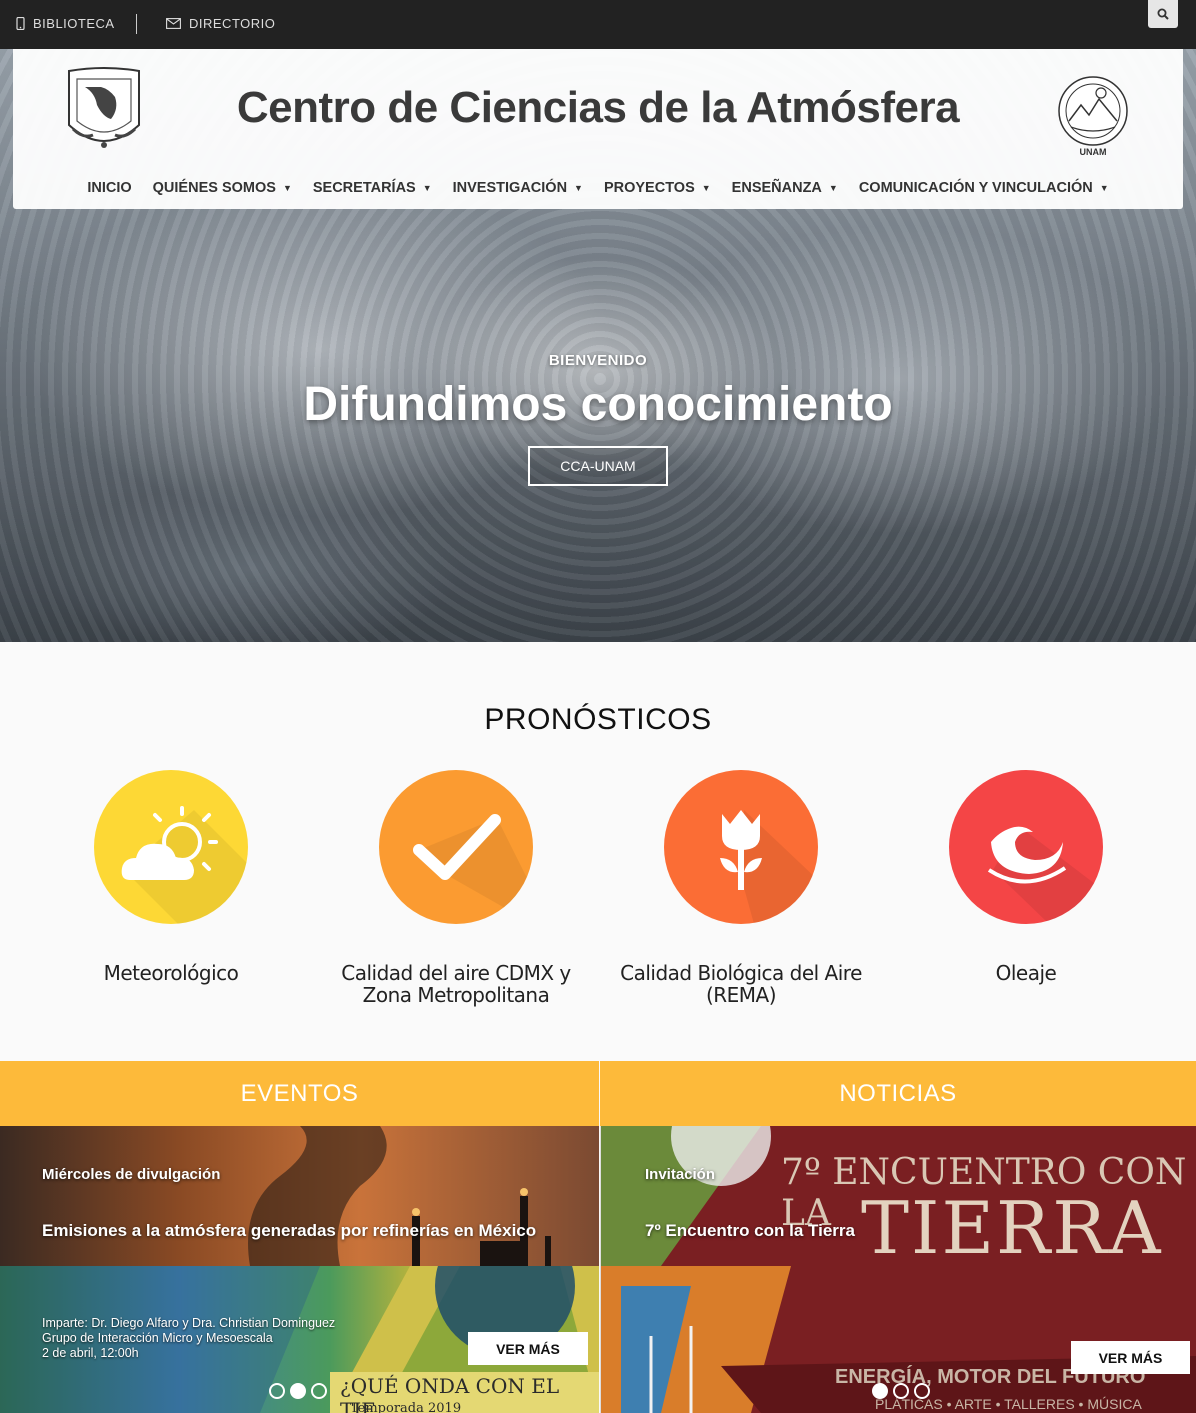  Describe the element at coordinates (776, 188) in the screenshot. I see `nav-label: ENSEÑANZA` at that location.